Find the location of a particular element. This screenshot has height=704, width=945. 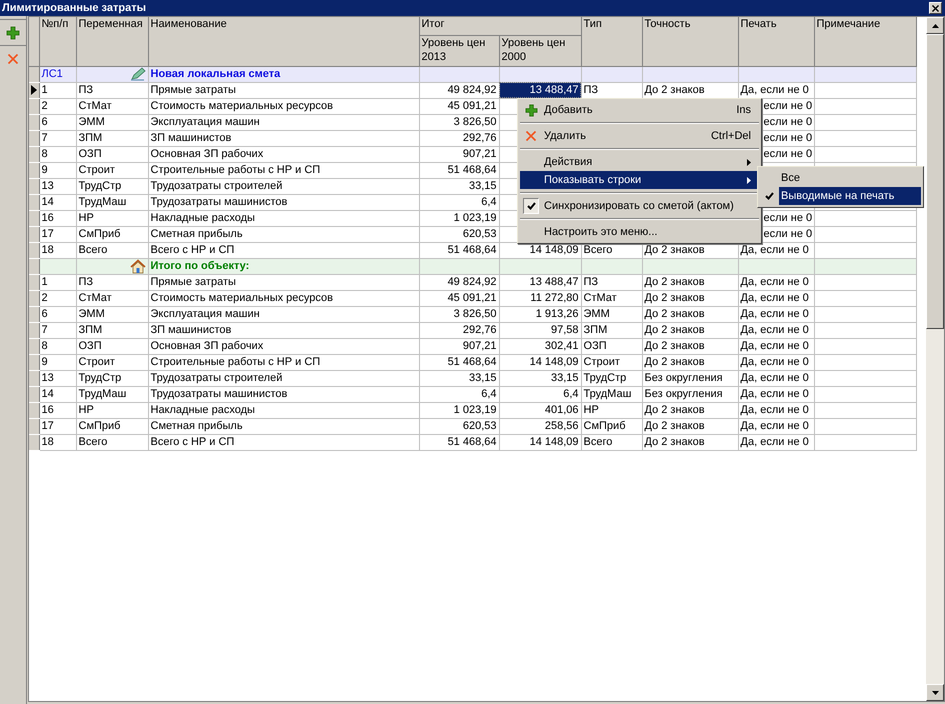

group-title: Новая локальная смета is located at coordinates (283, 74).